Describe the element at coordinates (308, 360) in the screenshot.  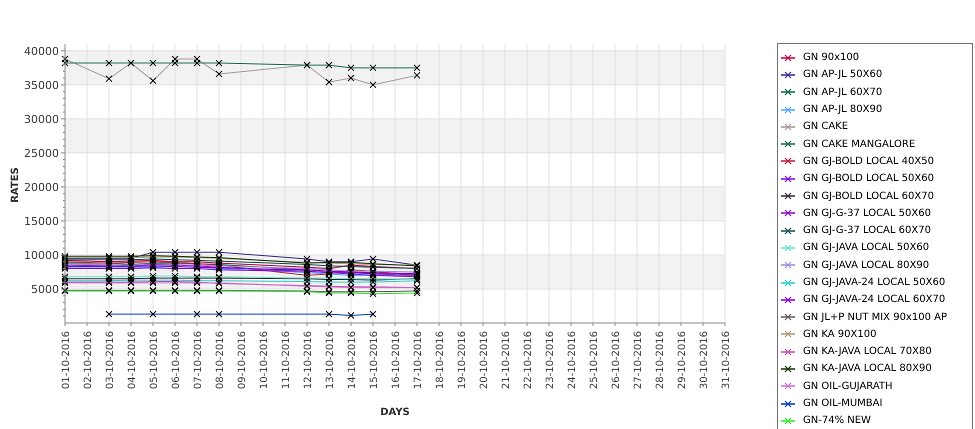
I see `axis-tick-label: 12-10-2016` at that location.